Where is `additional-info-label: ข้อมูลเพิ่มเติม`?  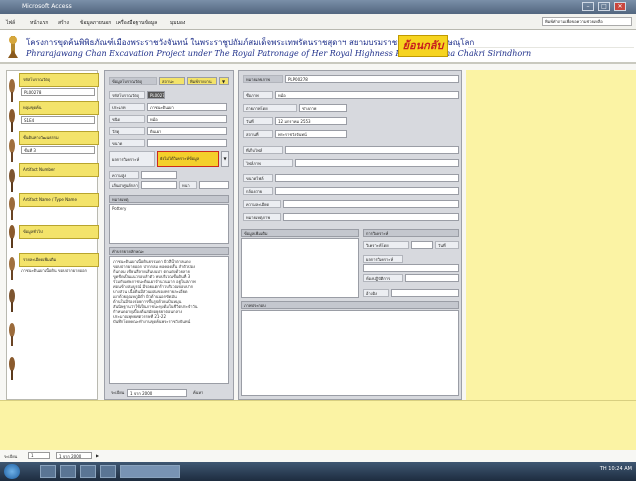 additional-info-label: ข้อมูลเพิ่มเติม is located at coordinates (300, 233).